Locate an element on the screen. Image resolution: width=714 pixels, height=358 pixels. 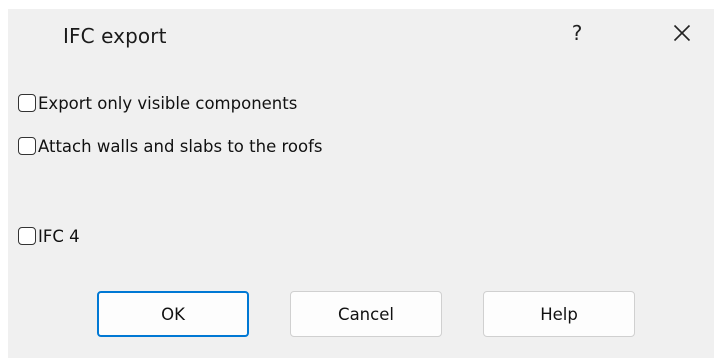
option-attach-walls: Attach walls and slabs to the roofs is located at coordinates (170, 146).